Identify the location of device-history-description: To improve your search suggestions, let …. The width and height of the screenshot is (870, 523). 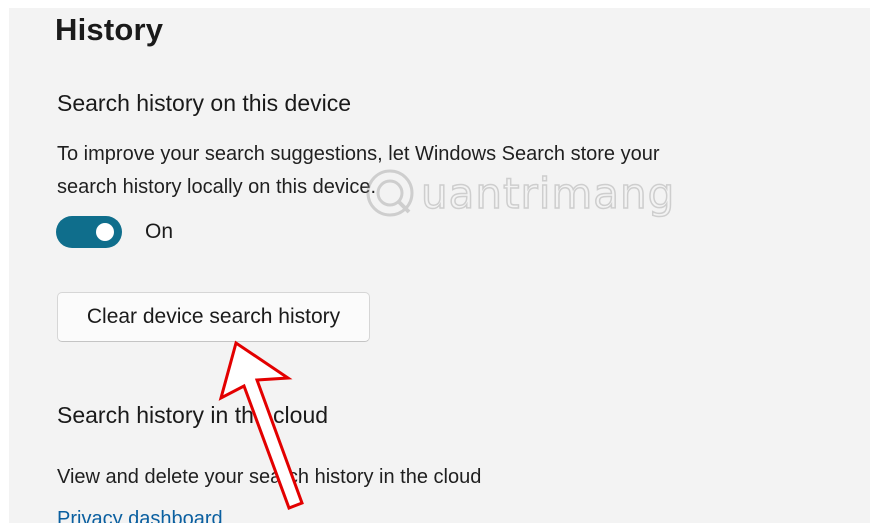
(427, 171).